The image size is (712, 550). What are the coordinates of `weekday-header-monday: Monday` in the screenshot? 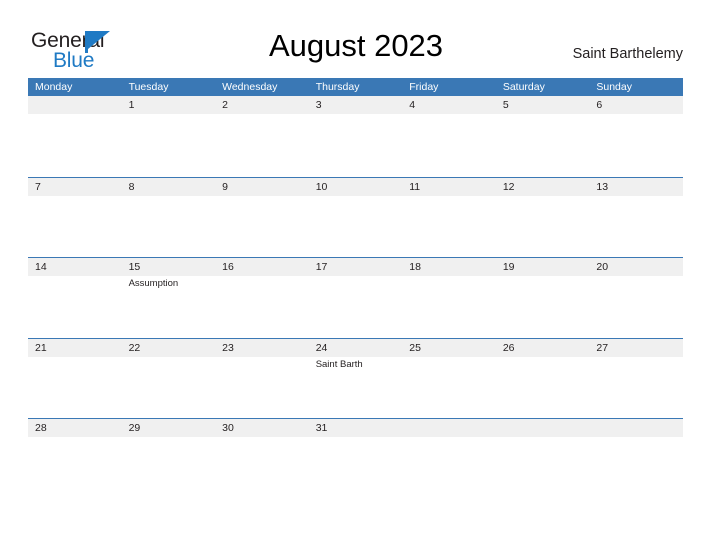 It's located at (54, 87).